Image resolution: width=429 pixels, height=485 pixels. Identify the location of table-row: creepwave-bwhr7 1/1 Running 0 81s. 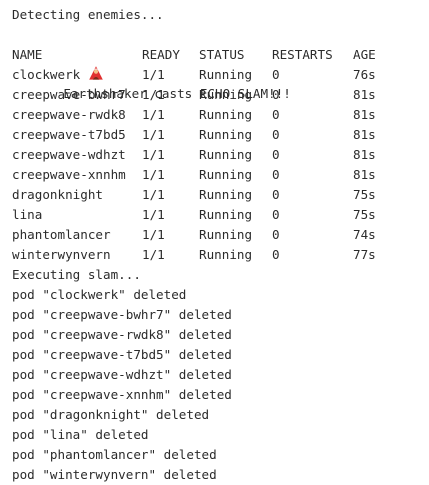
(202, 95).